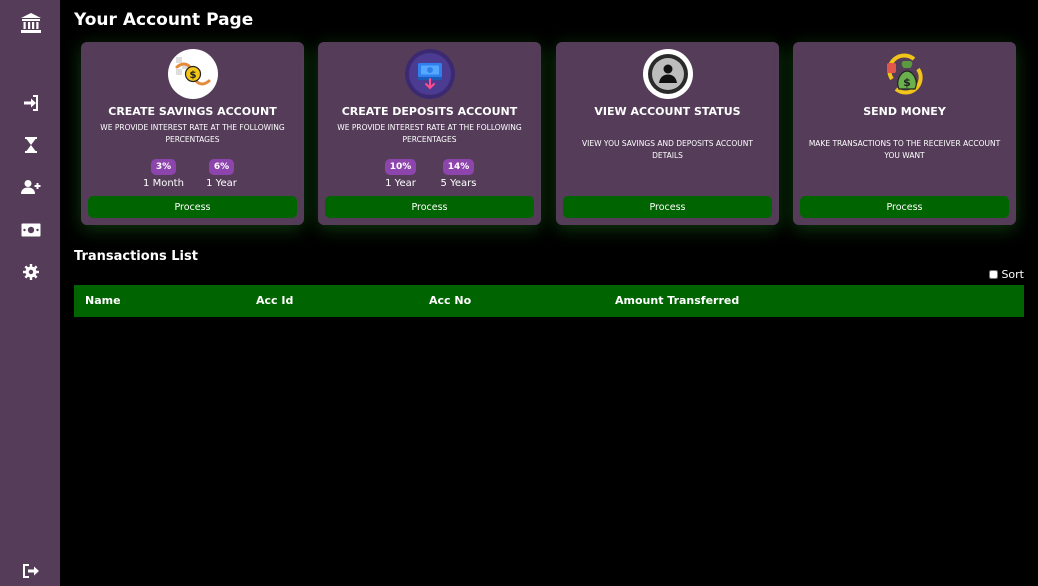  I want to click on column-header-amount-transferred: Amount Transferred, so click(677, 300).